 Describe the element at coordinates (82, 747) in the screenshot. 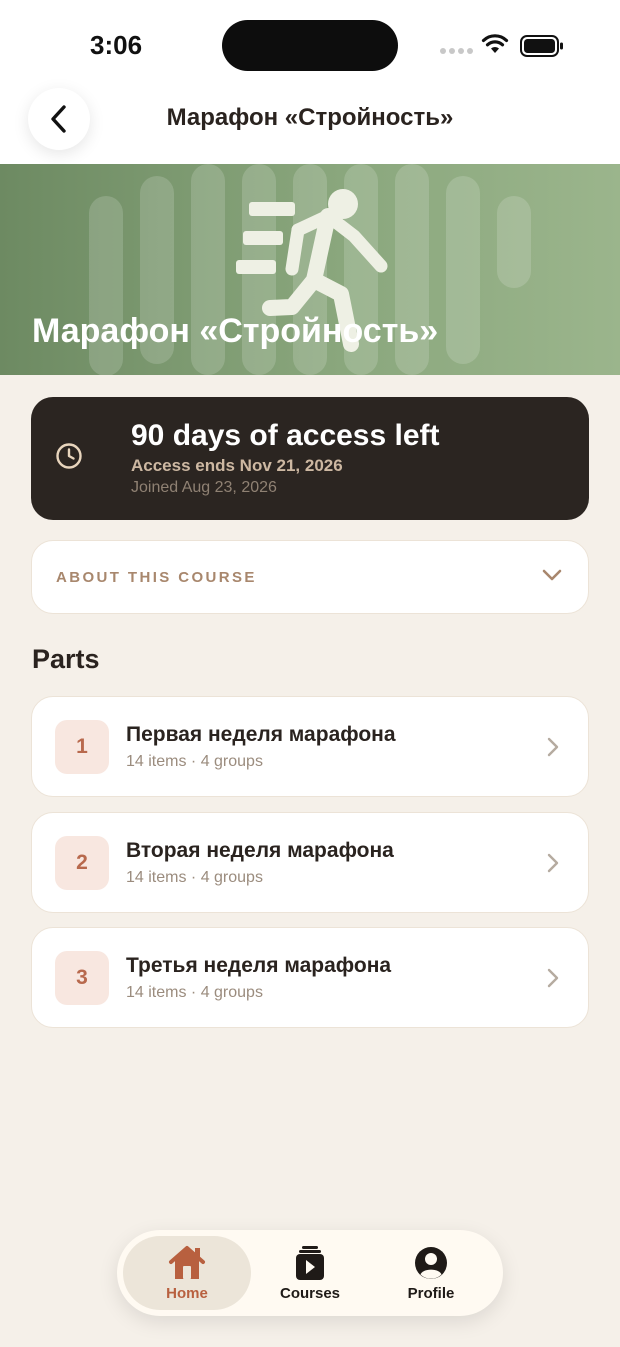

I see `part-number-badge: 1` at that location.